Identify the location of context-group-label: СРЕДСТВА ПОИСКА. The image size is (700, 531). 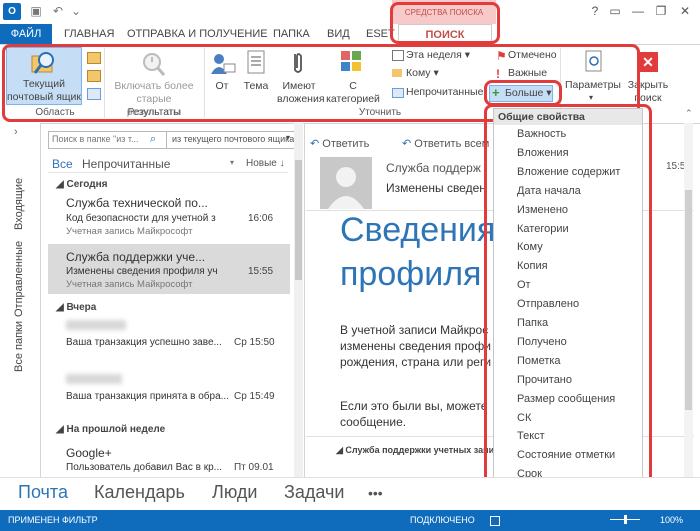
(444, 12).